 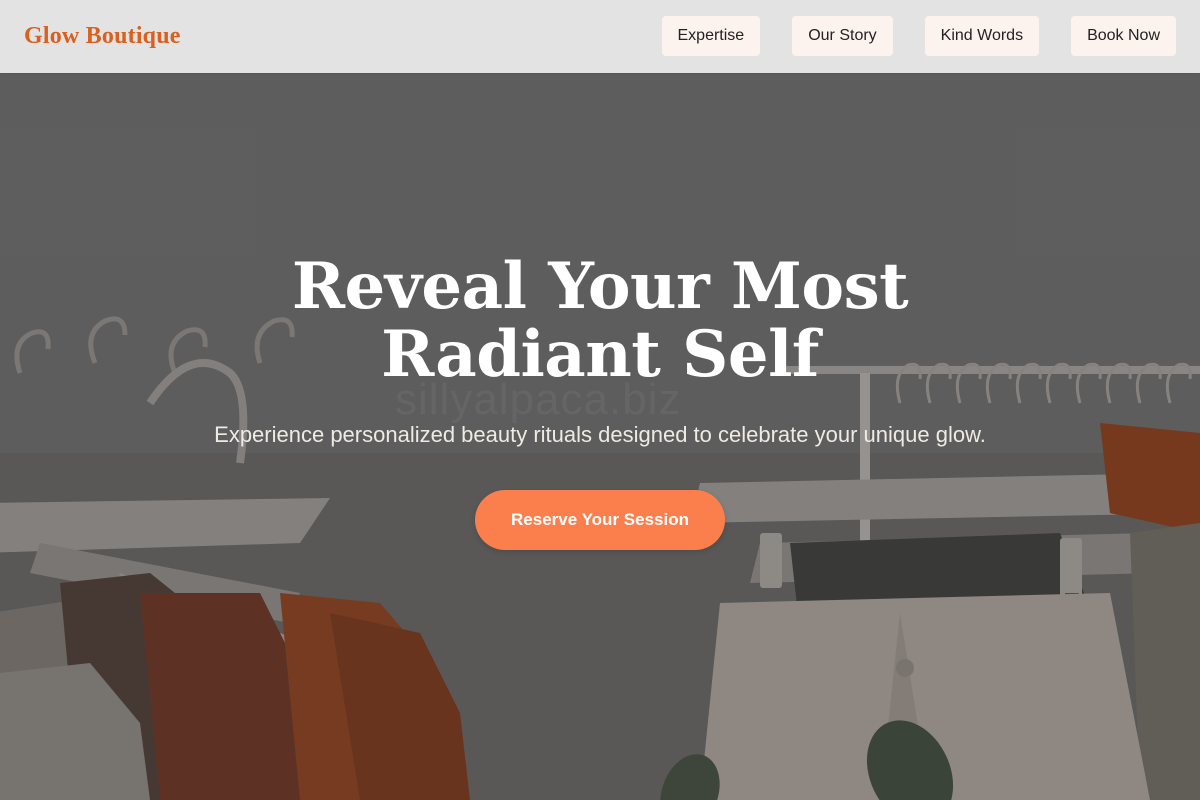 What do you see at coordinates (711, 36) in the screenshot?
I see `nav-expertise-button: Expertise` at bounding box center [711, 36].